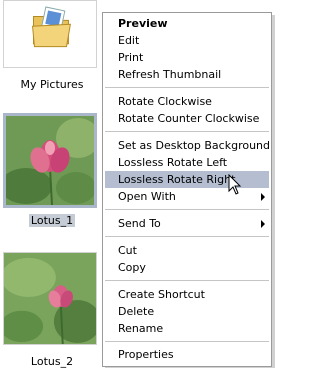 Image resolution: width=320 pixels, height=368 pixels. What do you see at coordinates (187, 23) in the screenshot?
I see `menu-item-preview: Preview` at bounding box center [187, 23].